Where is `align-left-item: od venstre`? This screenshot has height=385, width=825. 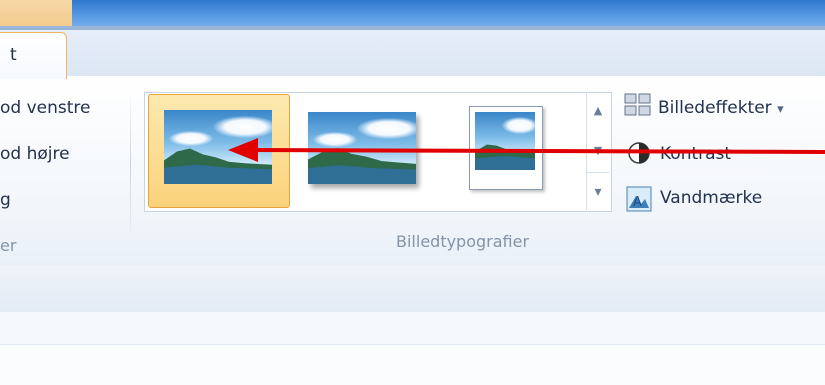
align-left-item: od venstre is located at coordinates (45, 108).